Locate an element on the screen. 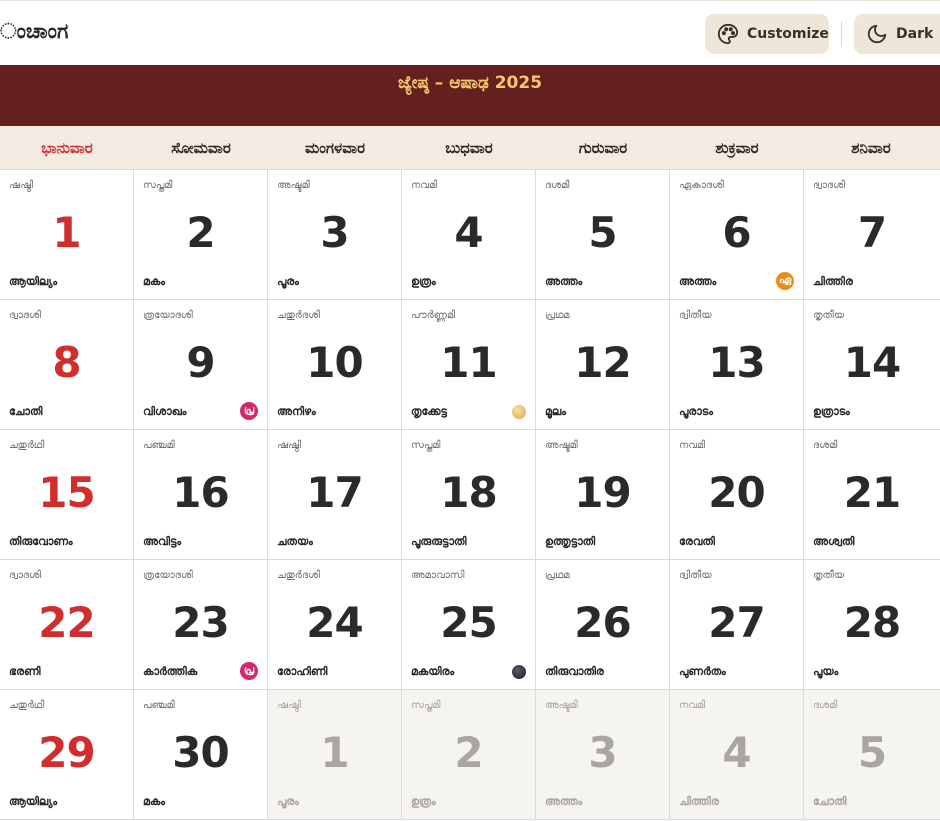 This screenshot has width=940, height=821. calendar-day-cell: ഷഷ്ഠി 1 പൂരം is located at coordinates (335, 755).